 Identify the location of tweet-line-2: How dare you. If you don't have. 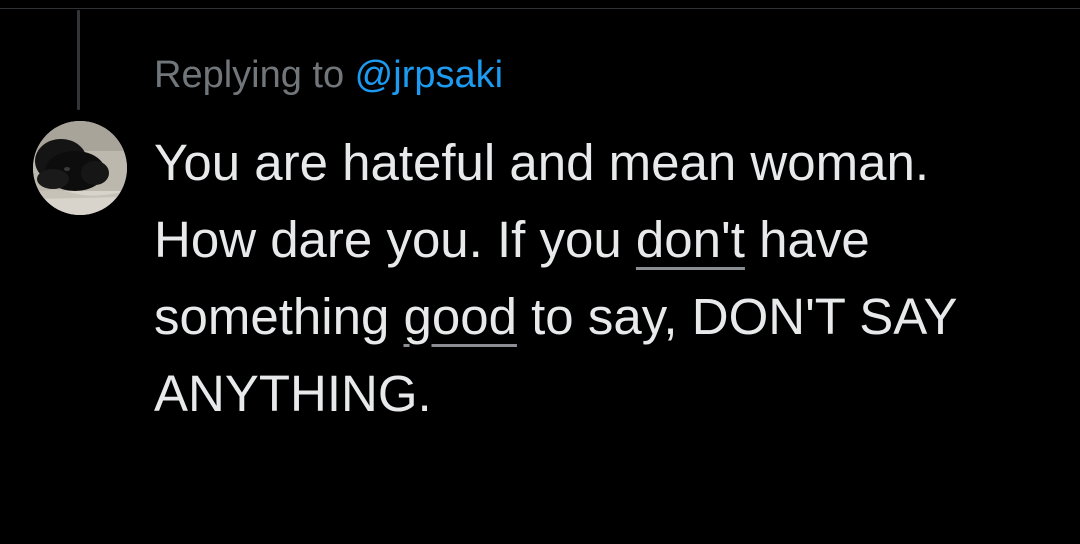
(604, 239).